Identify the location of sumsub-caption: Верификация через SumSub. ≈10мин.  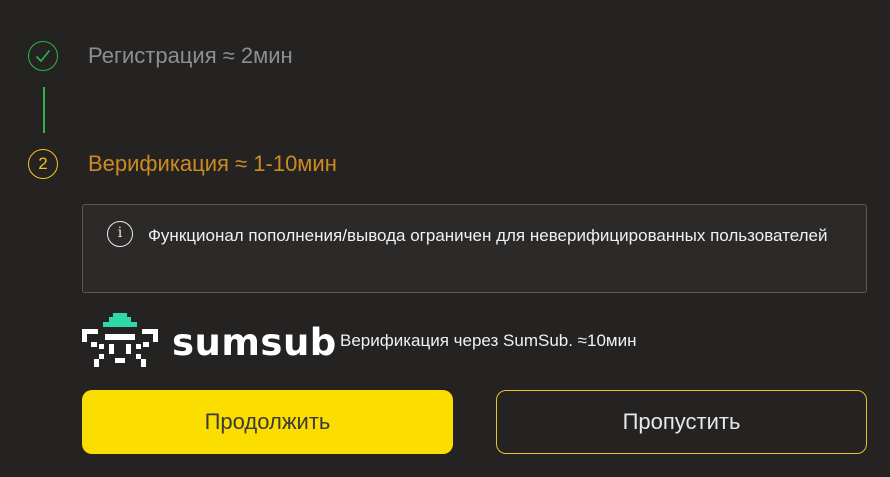
(488, 340).